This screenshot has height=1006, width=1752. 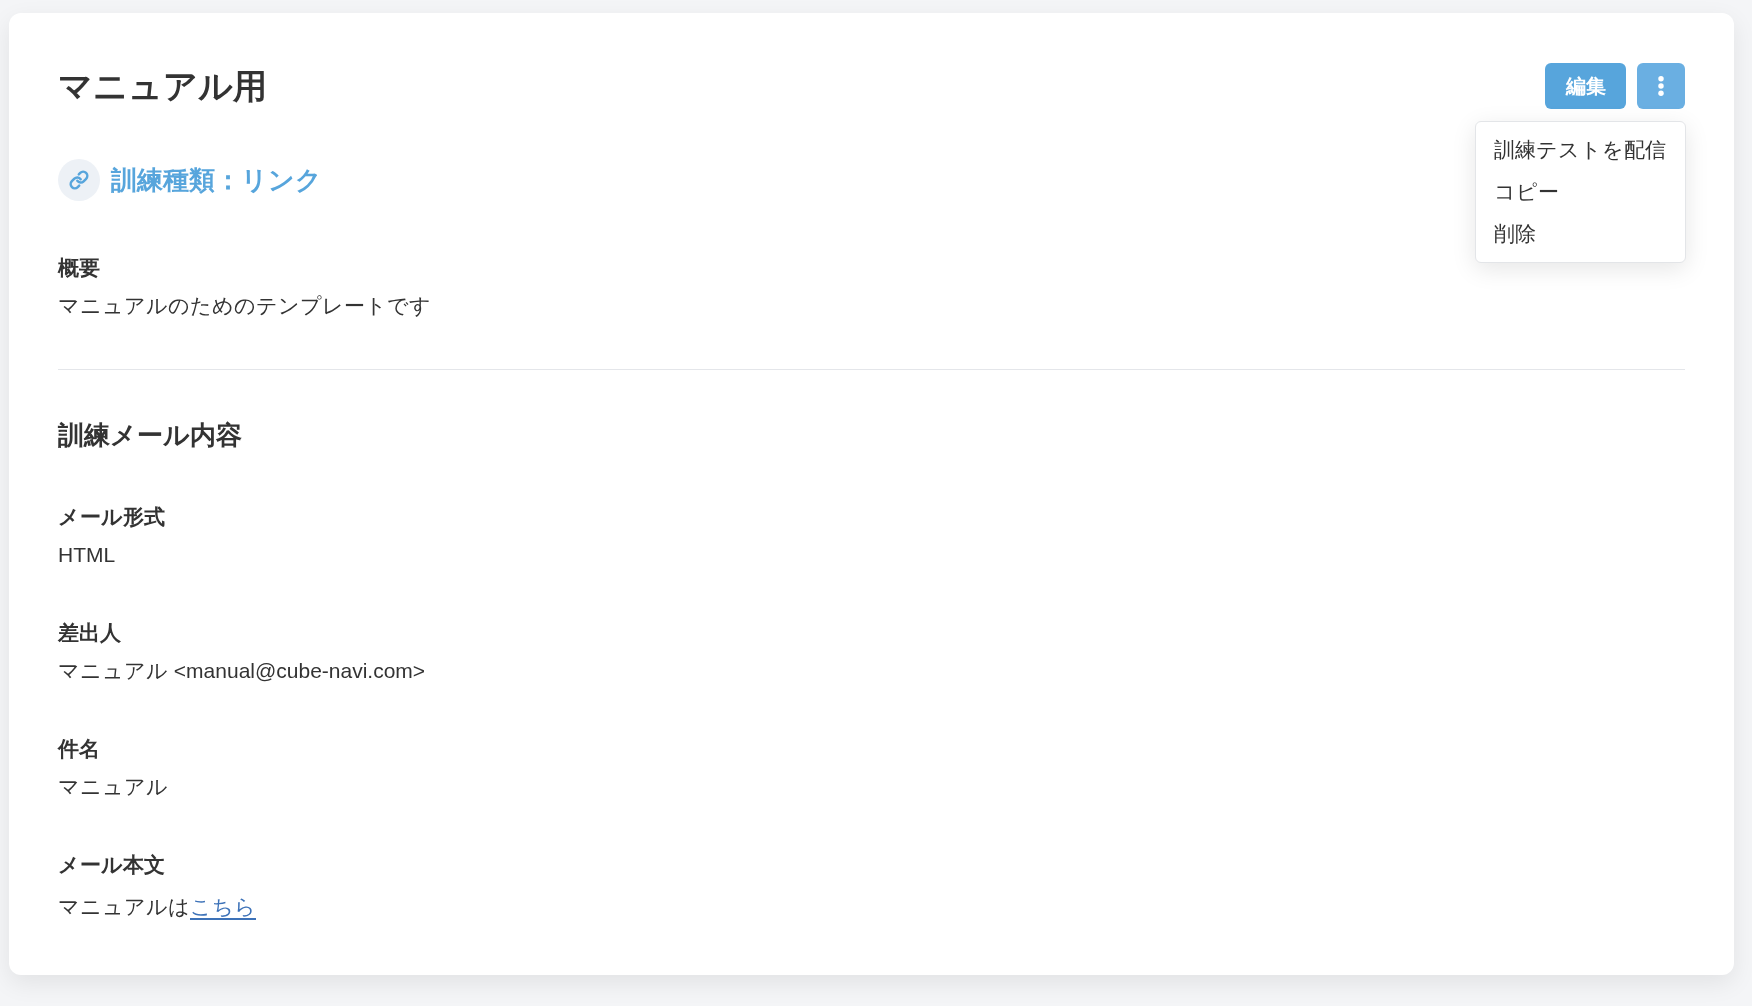 What do you see at coordinates (79, 180) in the screenshot?
I see `link-icon` at bounding box center [79, 180].